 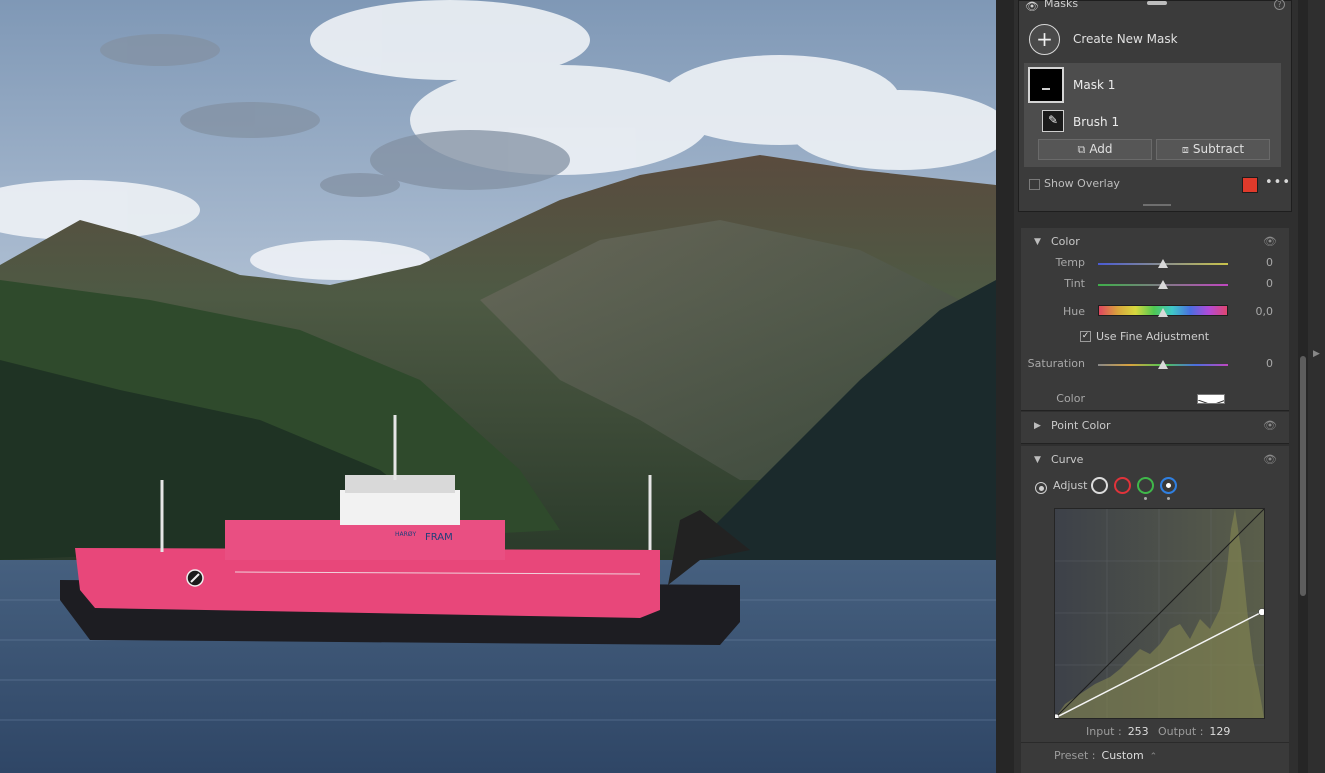 What do you see at coordinates (1168, 498) in the screenshot?
I see `channel-blue-indicator` at bounding box center [1168, 498].